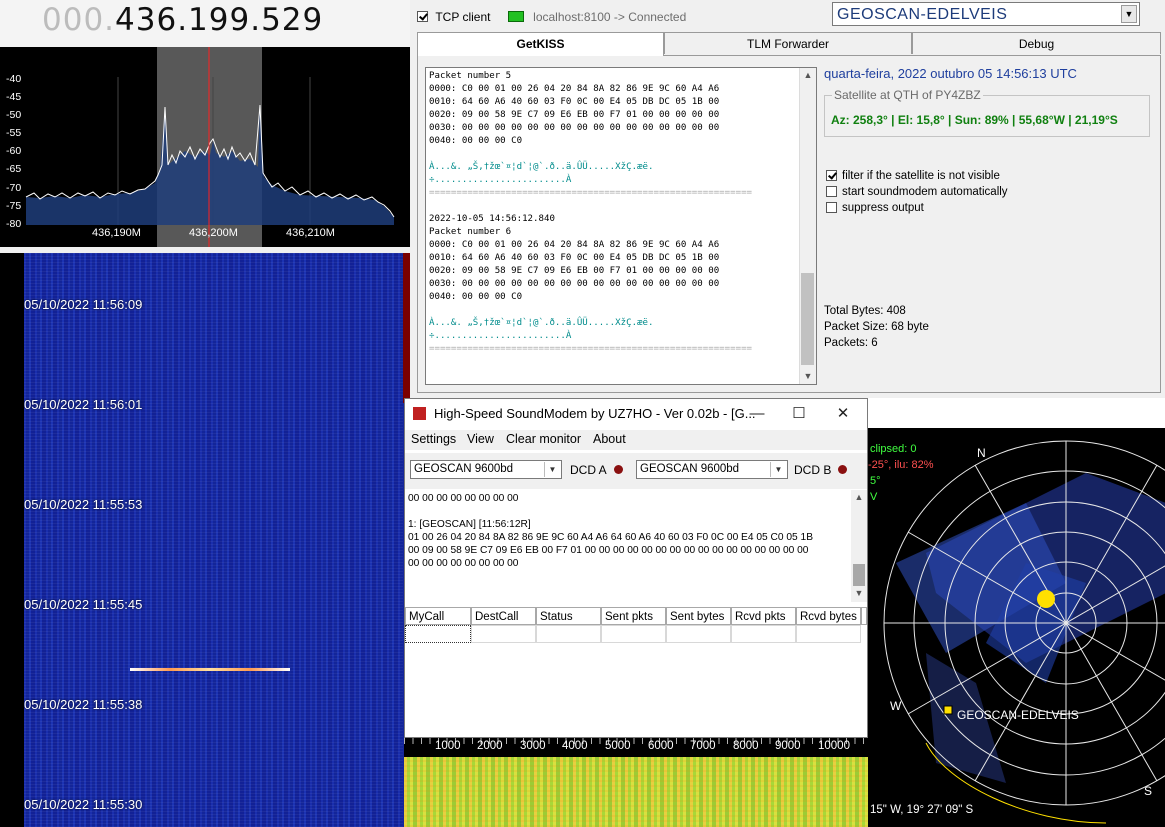 This screenshot has width=1165, height=827. What do you see at coordinates (763, 616) in the screenshot?
I see `col-rcvd-pkts: Rcvd pkts` at bounding box center [763, 616].